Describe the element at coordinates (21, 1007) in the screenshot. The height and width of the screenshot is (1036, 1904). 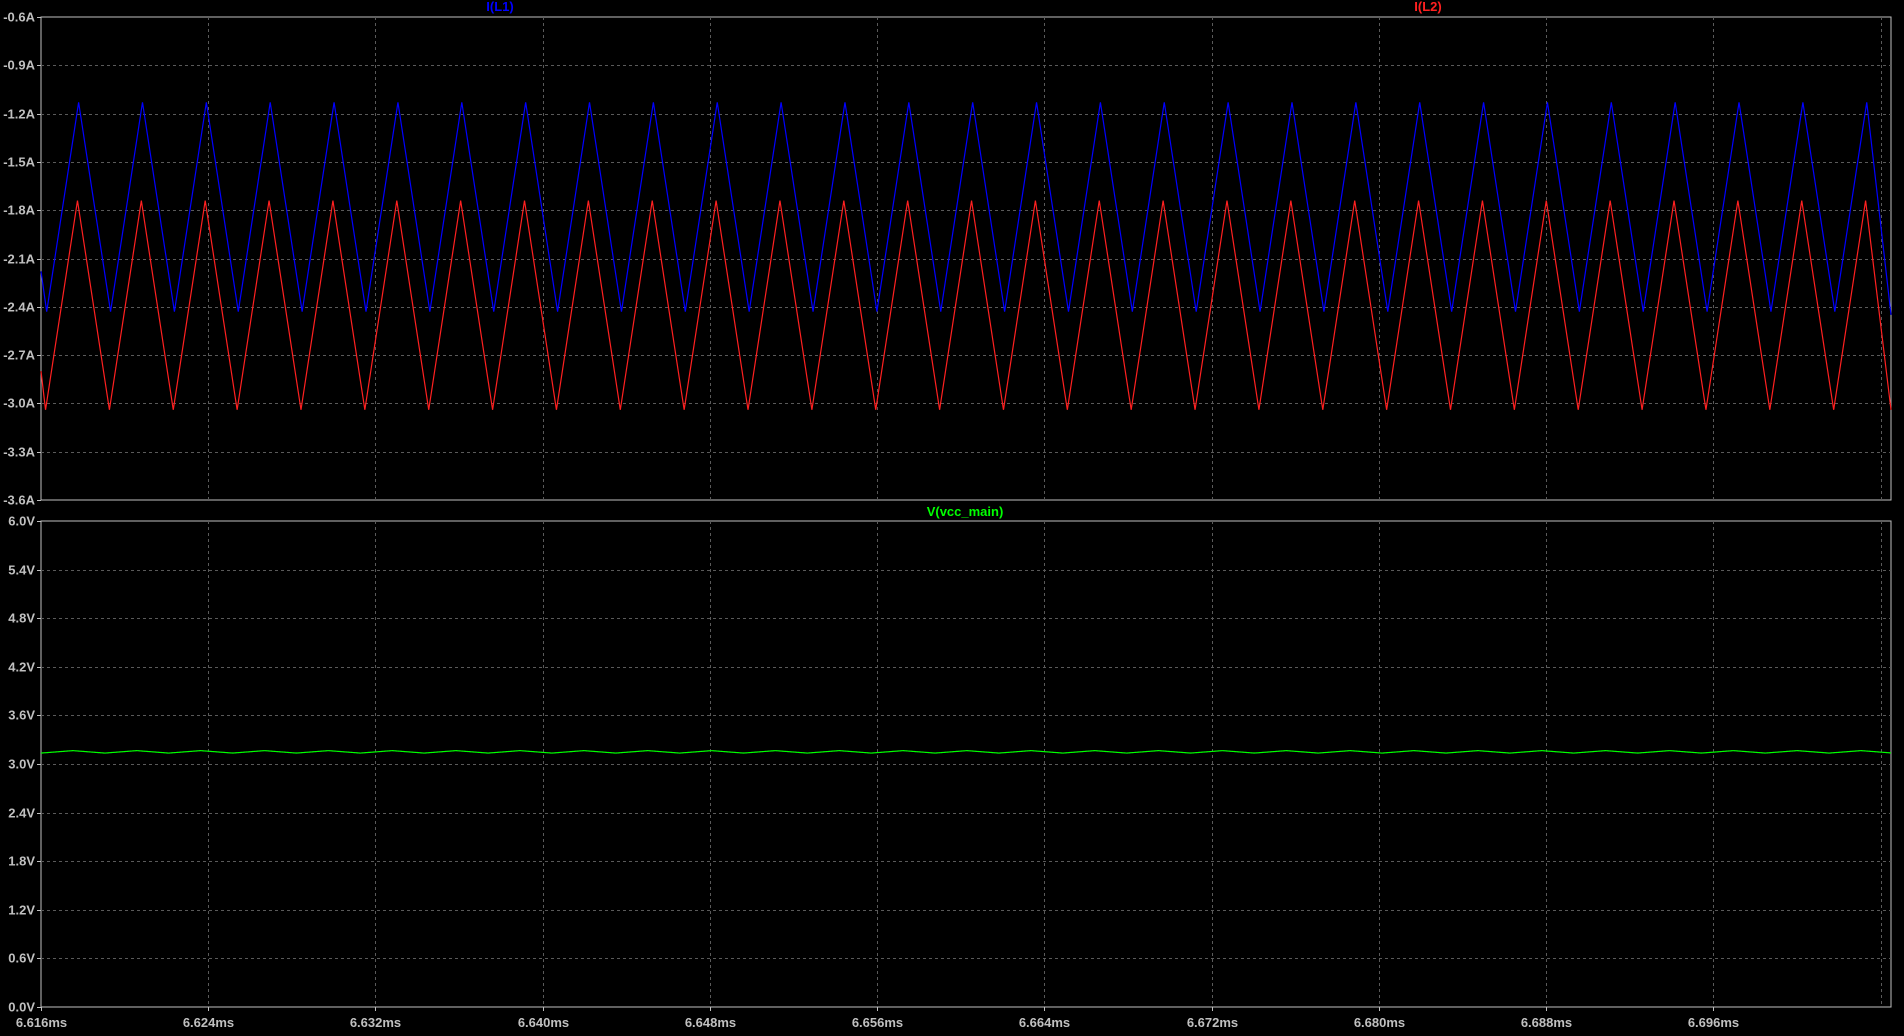
I see `y-tick-label: 0.0V` at that location.